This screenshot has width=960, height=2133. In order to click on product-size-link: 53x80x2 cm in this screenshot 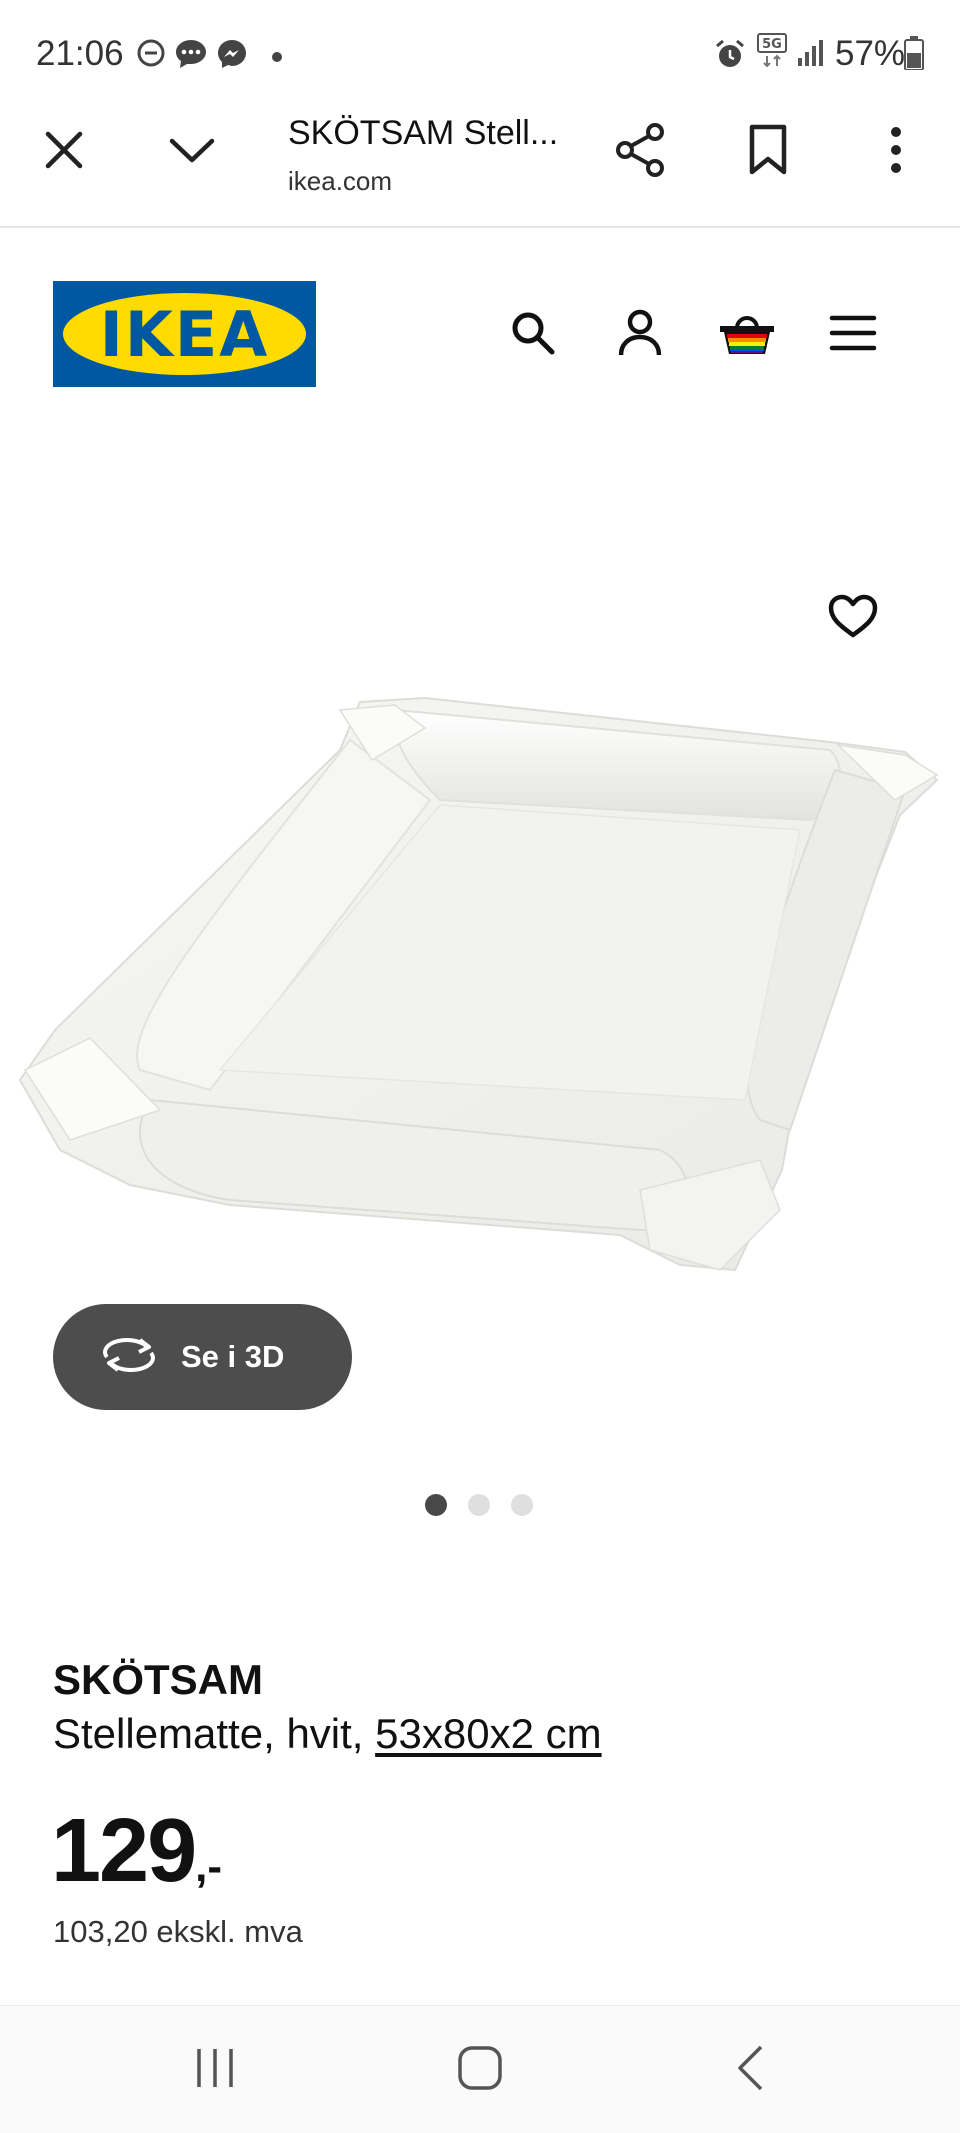, I will do `click(488, 1733)`.